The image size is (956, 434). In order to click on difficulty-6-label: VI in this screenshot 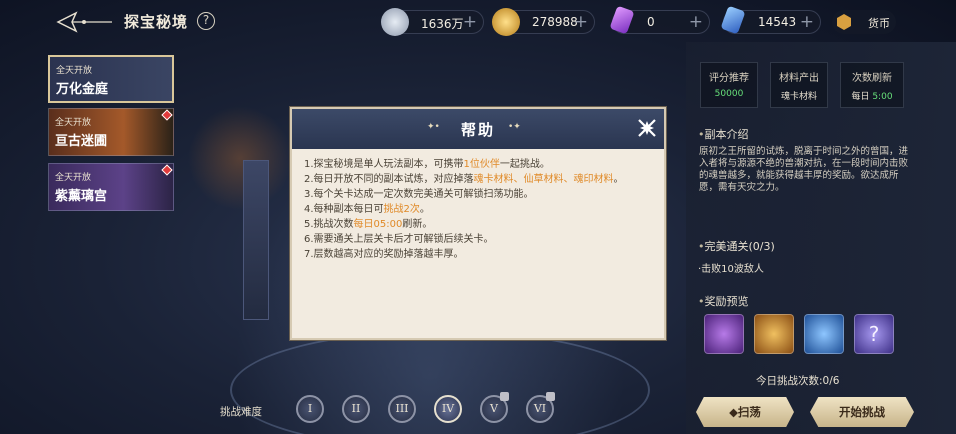, I will do `click(540, 408)`.